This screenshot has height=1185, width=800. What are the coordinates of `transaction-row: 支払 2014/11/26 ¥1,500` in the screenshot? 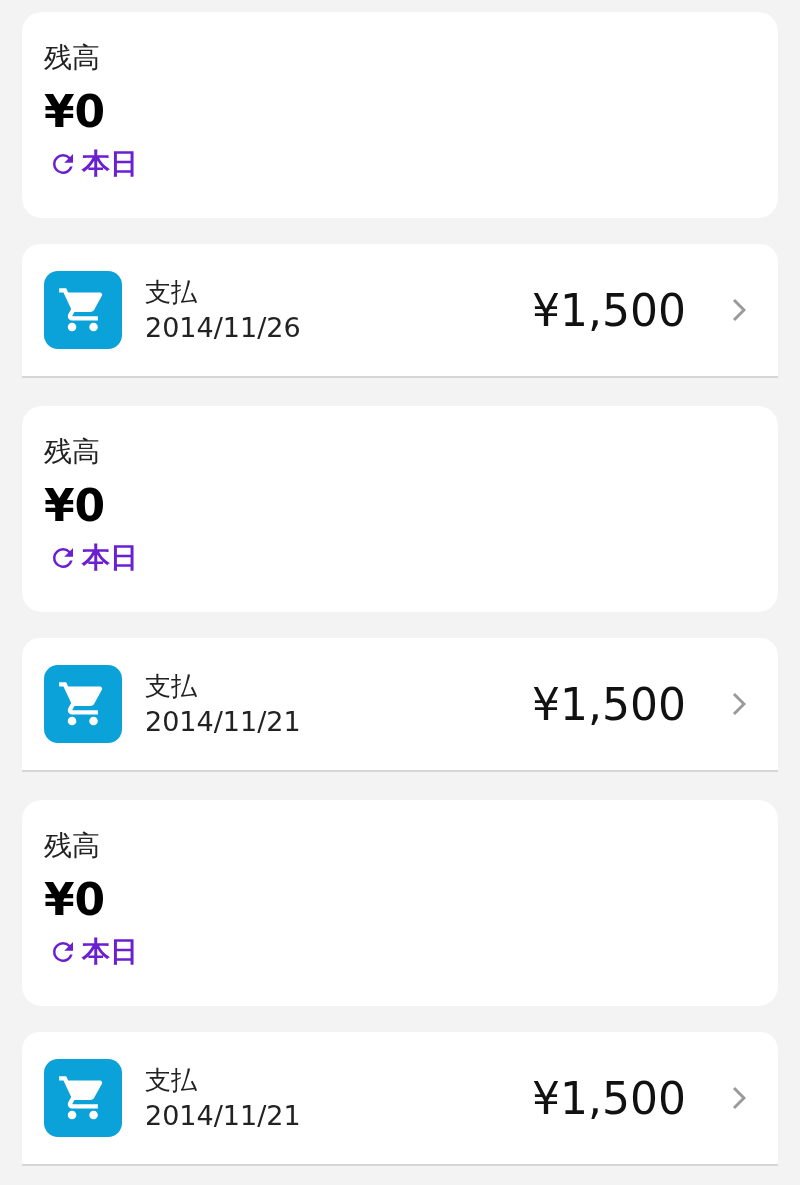 It's located at (400, 311).